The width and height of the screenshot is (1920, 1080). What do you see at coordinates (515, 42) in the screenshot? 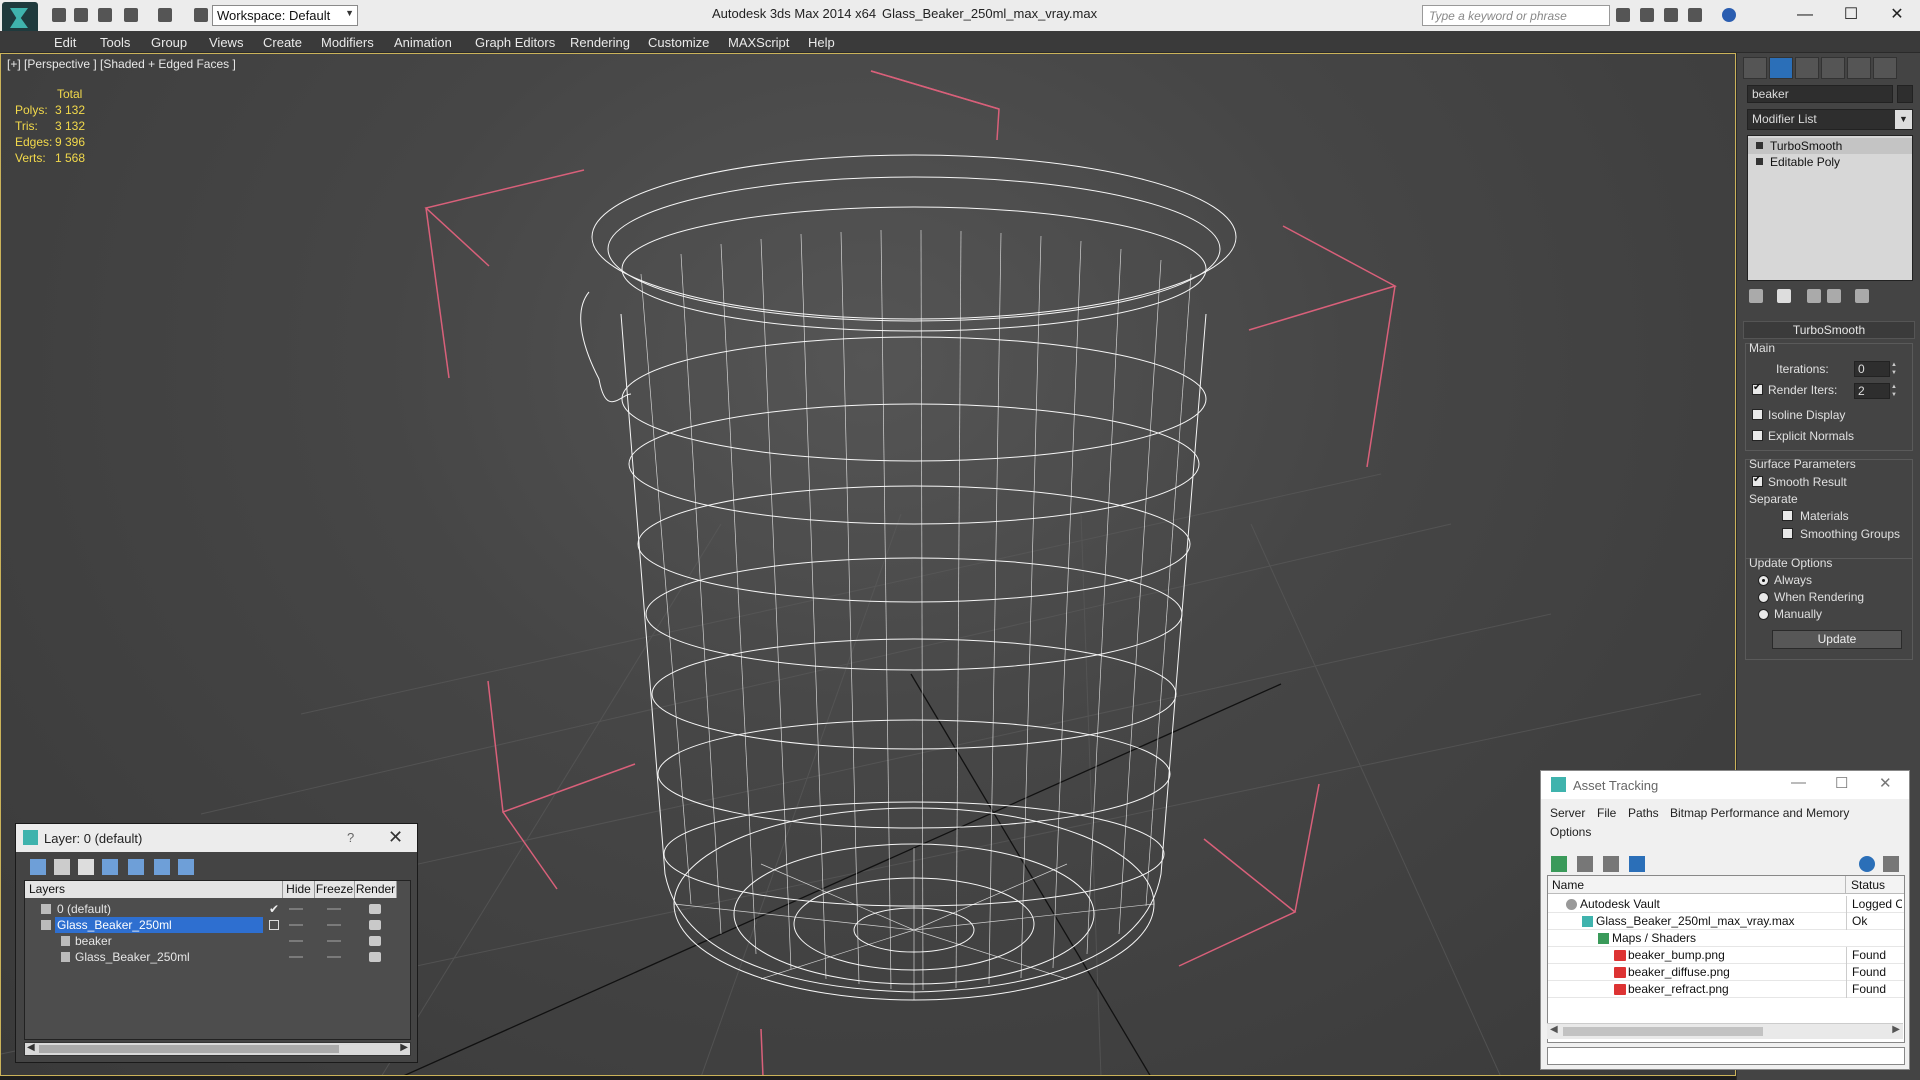
I see `menu-graph-editors: Graph Editors` at bounding box center [515, 42].